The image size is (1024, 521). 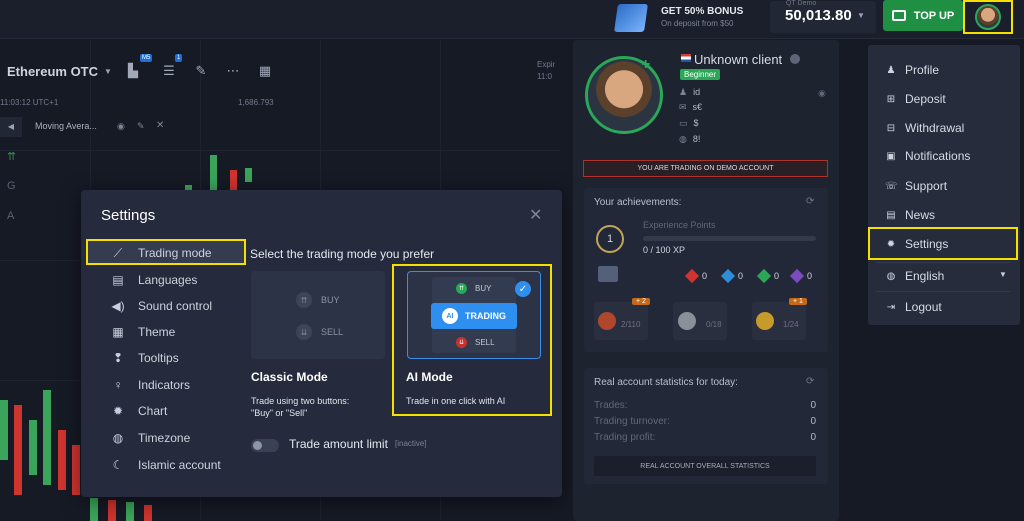 What do you see at coordinates (705, 405) in the screenshot?
I see `stat-row: Trades: 0` at bounding box center [705, 405].